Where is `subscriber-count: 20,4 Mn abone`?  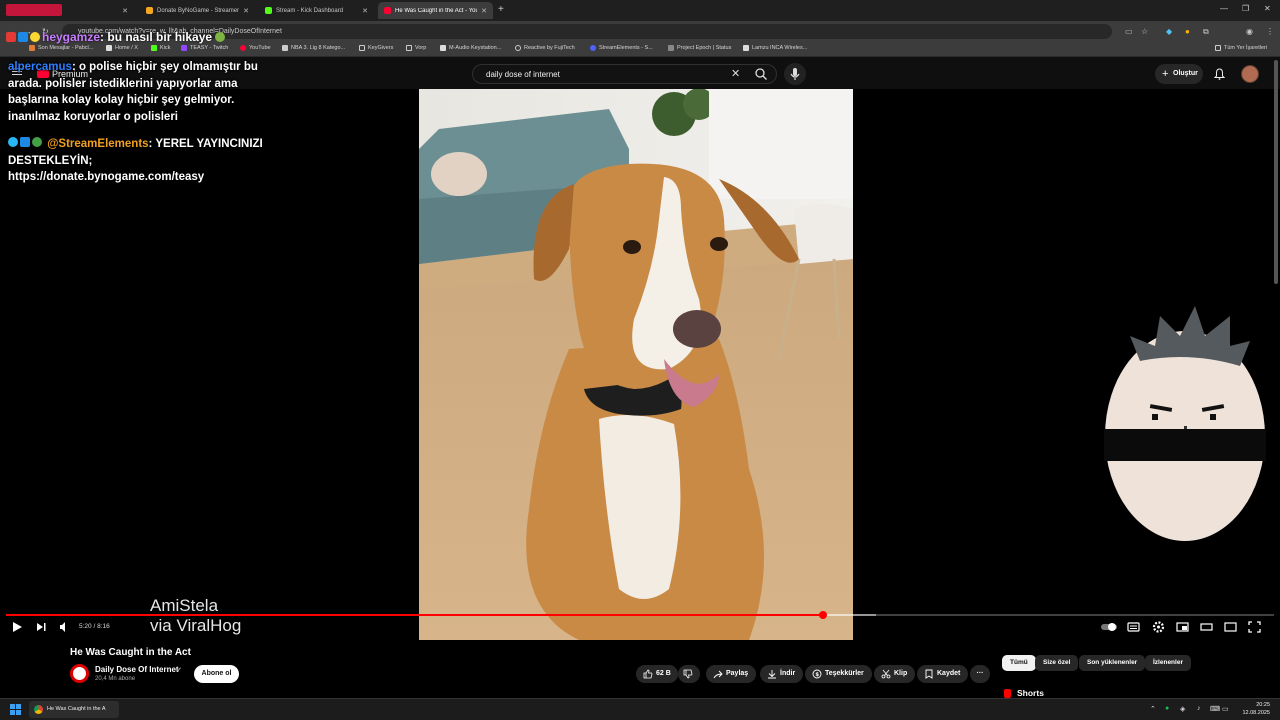
subscriber-count: 20,4 Mn abone is located at coordinates (115, 679).